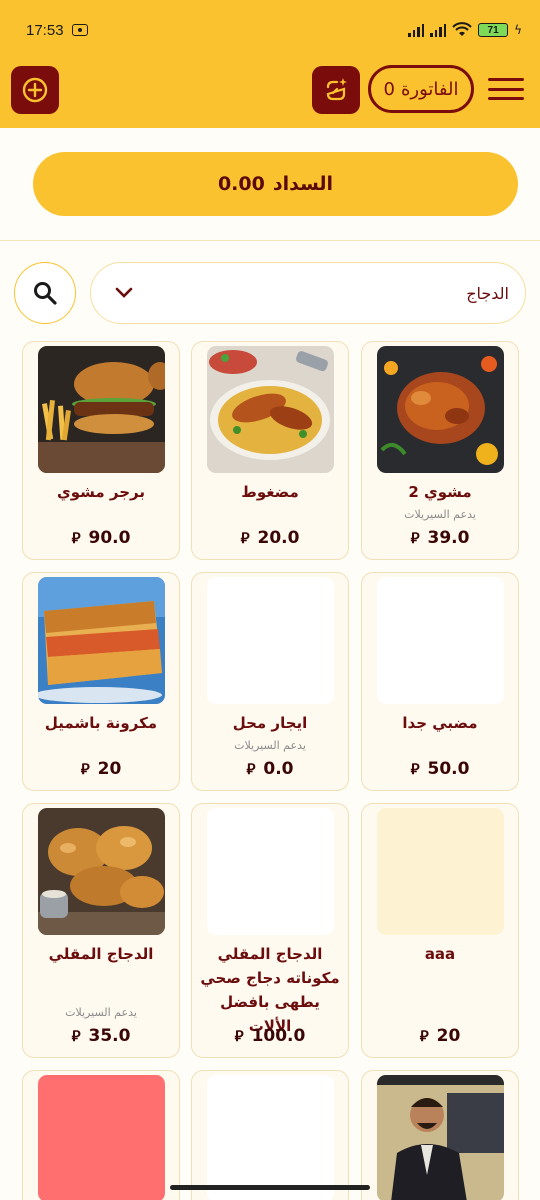 This screenshot has width=540, height=1200. I want to click on product-price-value: 20.0, so click(278, 538).